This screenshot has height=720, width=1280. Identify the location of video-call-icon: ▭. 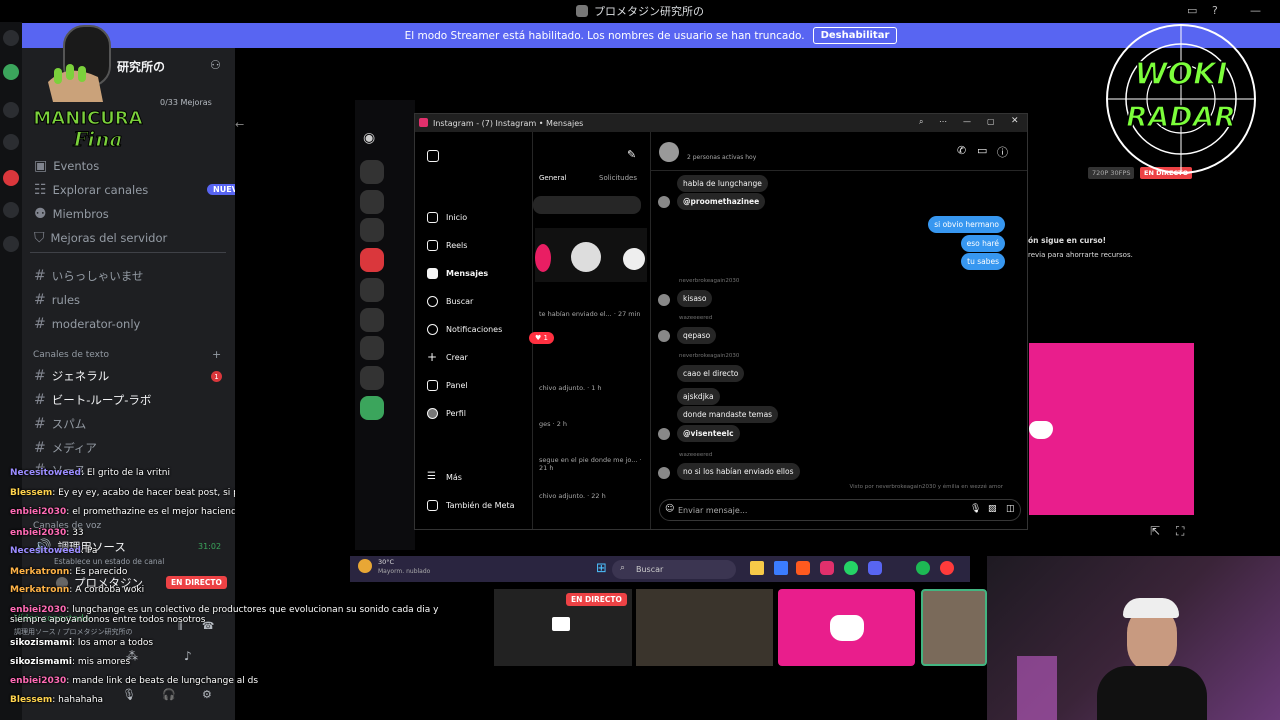
(982, 150).